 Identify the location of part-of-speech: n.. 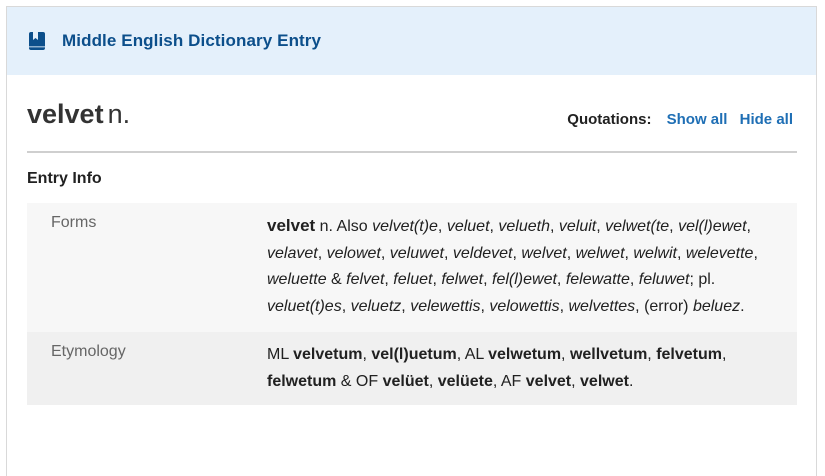
(119, 114).